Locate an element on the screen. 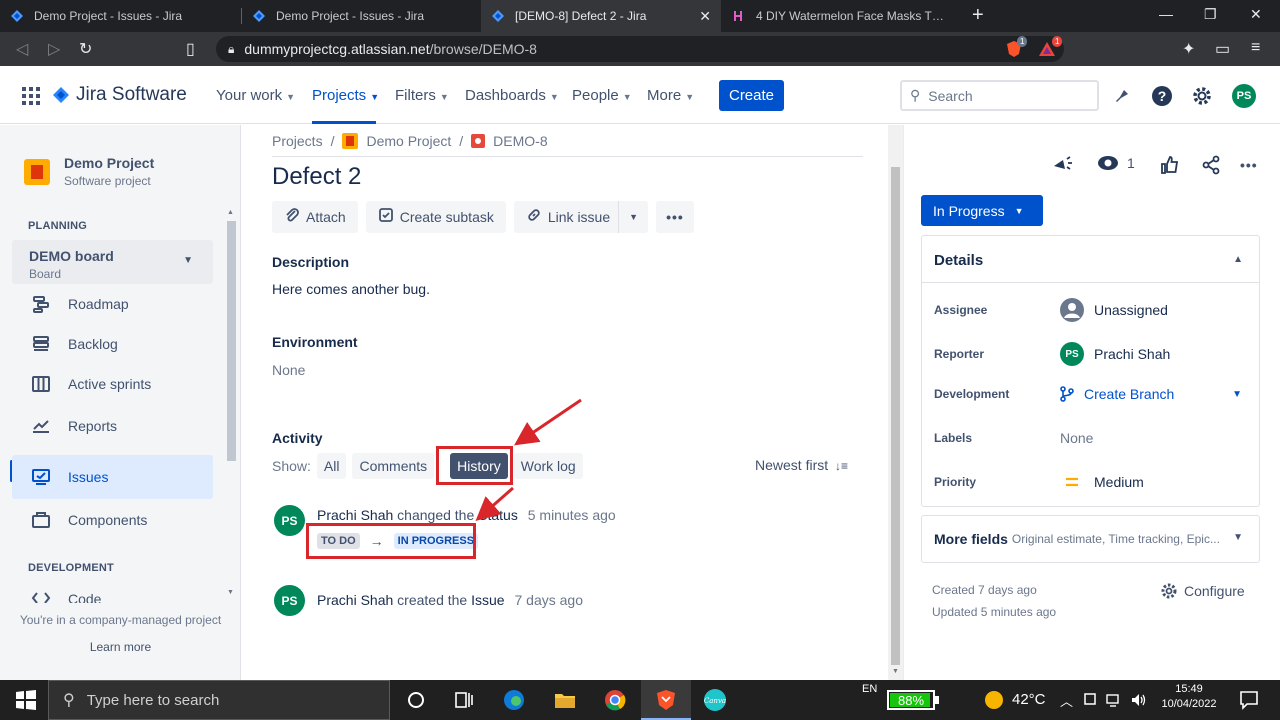  filter-work-log: Work log is located at coordinates (548, 466).